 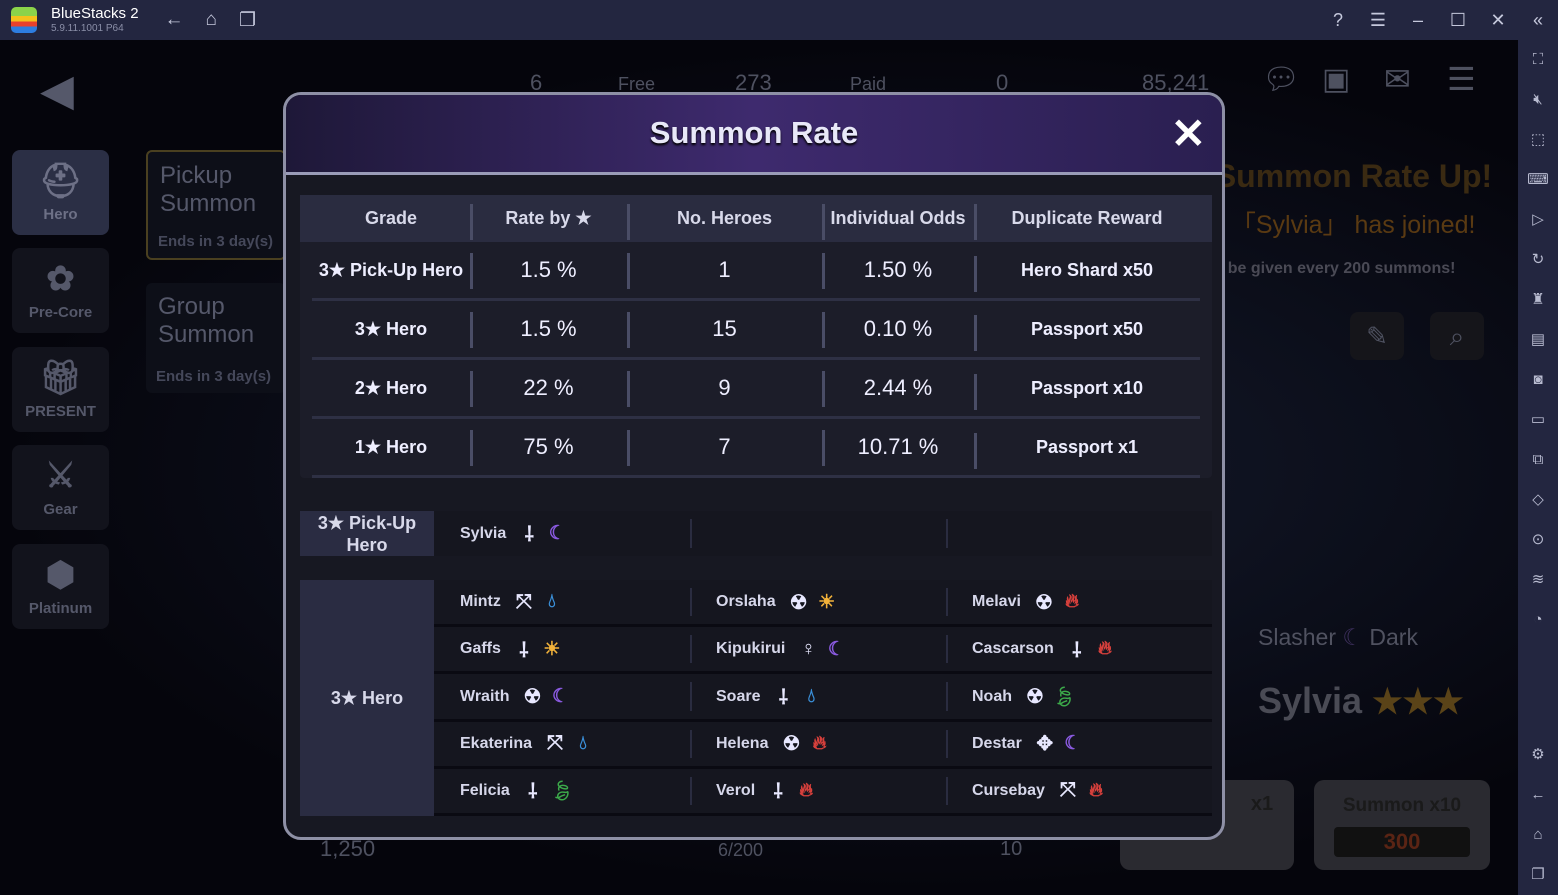 I want to click on hero-row: Gaffs ⸸ ☀ Kipukirui ♀ ☾ Cascarson ⸸ 🔥︎, so click(x=823, y=651).